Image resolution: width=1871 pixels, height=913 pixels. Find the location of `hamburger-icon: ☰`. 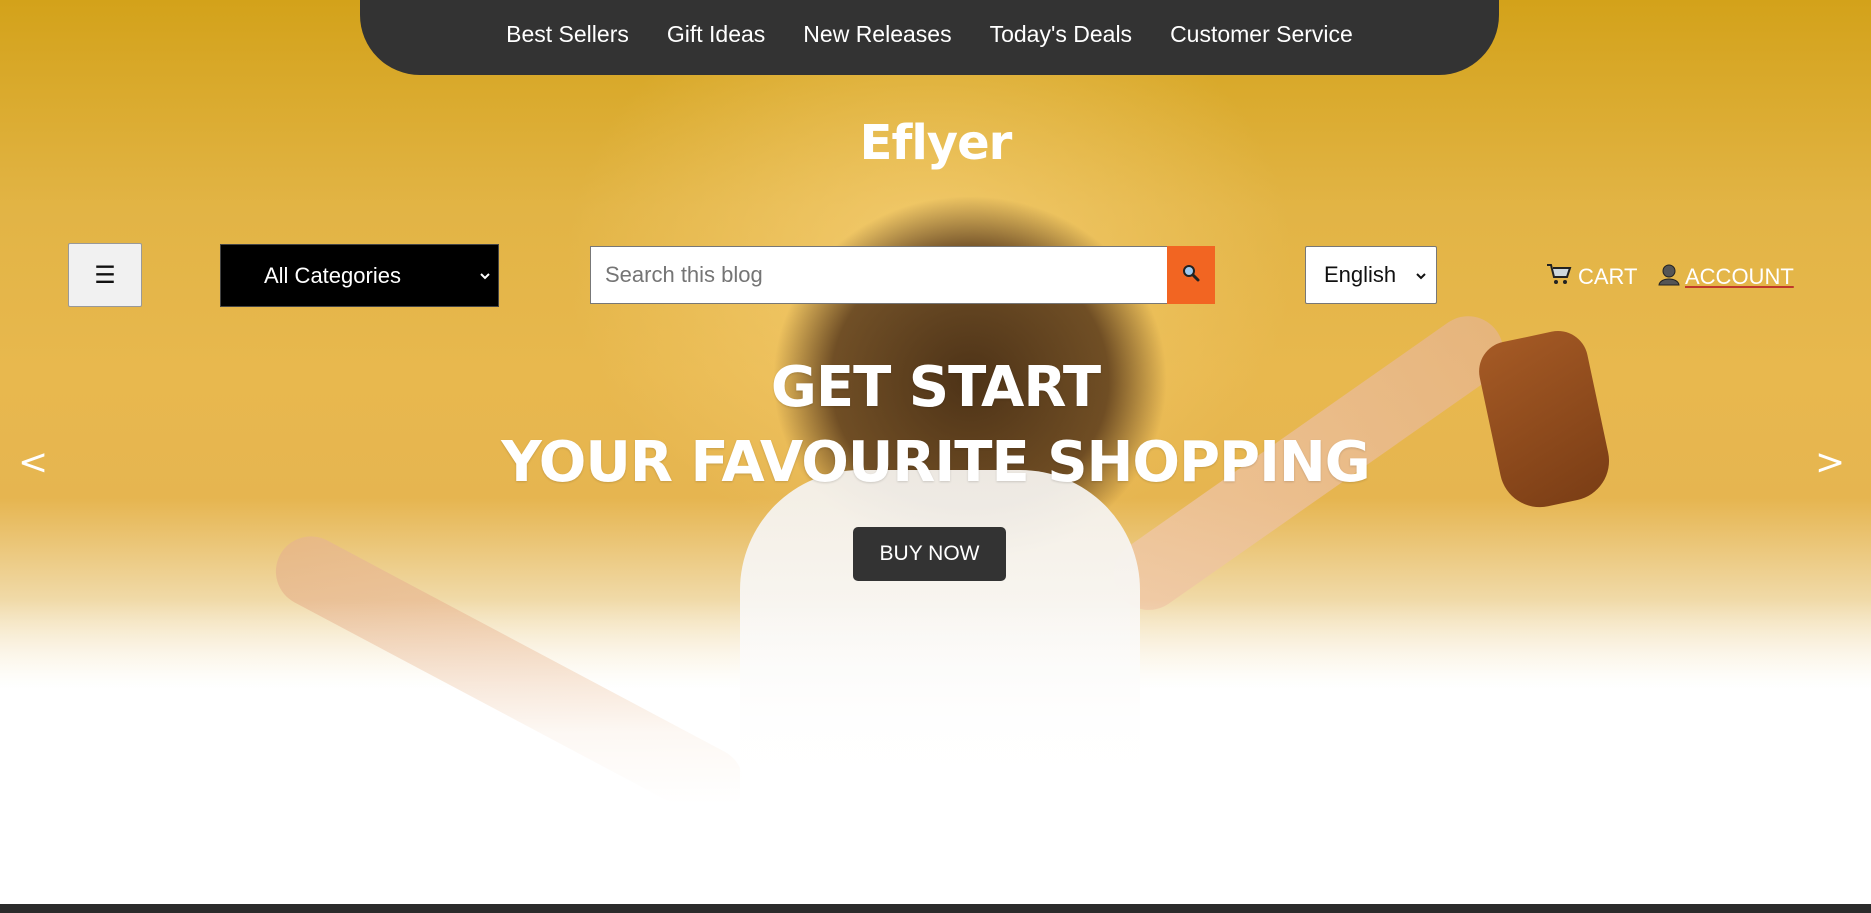

hamburger-icon: ☰ is located at coordinates (105, 275).